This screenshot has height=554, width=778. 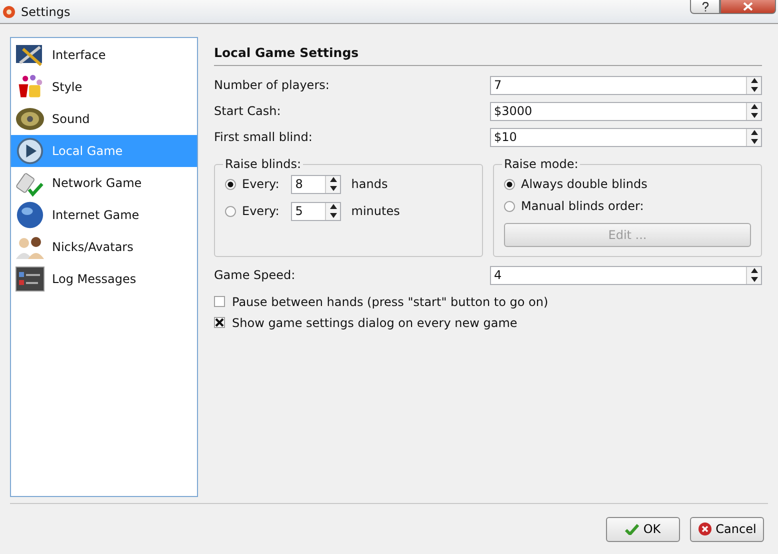 I want to click on spin-field: 4, so click(x=626, y=275).